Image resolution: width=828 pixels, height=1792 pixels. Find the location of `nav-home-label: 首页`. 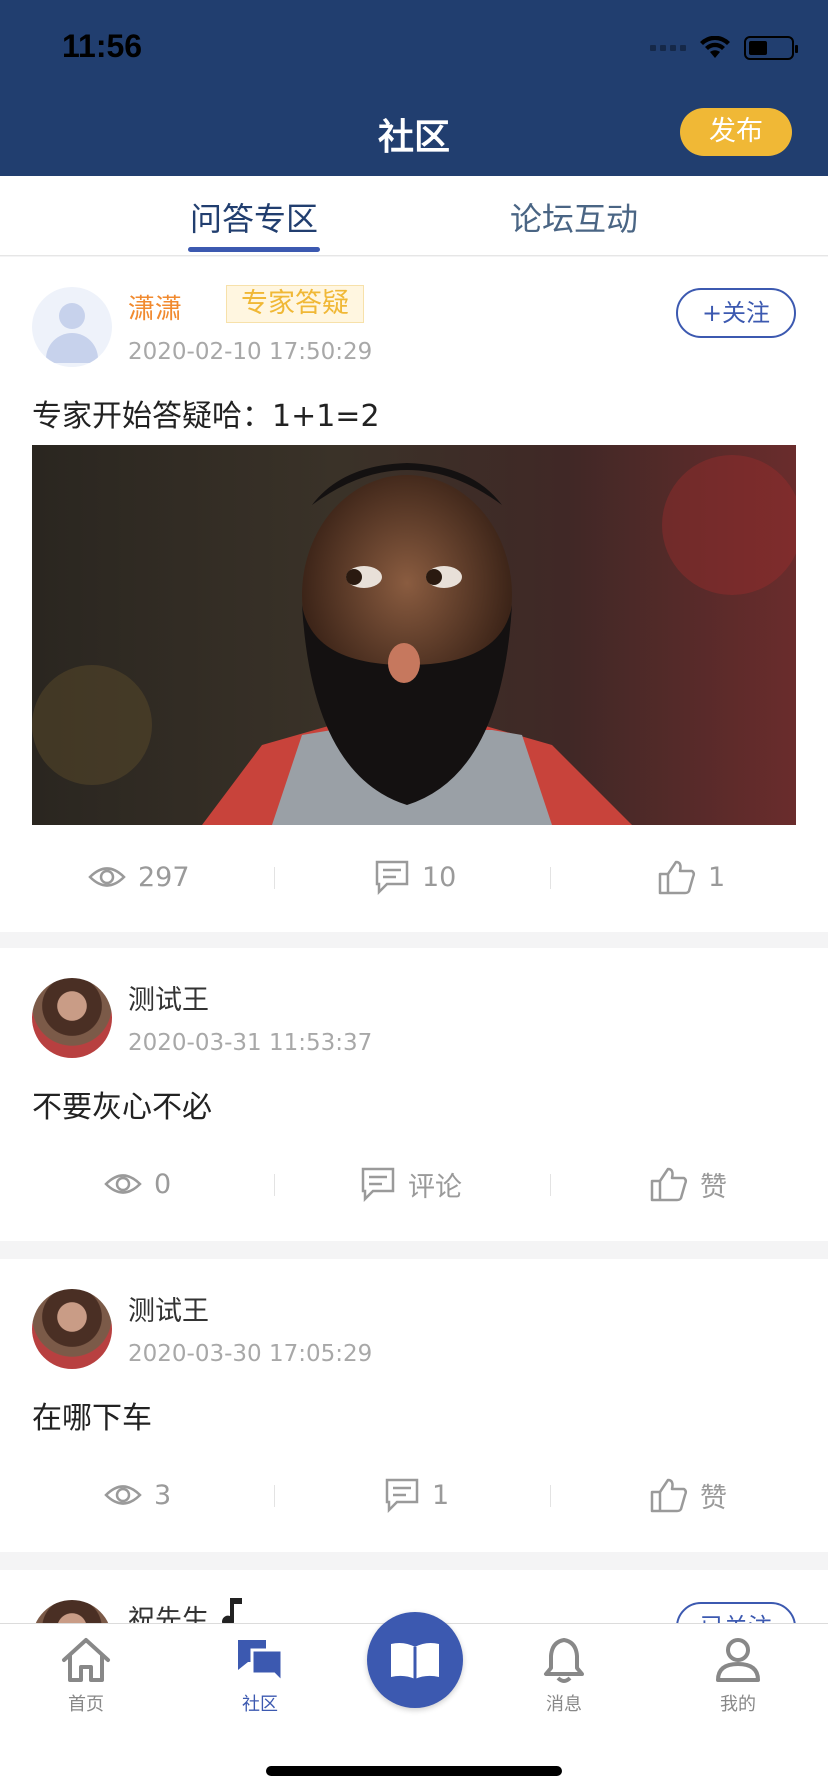

nav-home-label: 首页 is located at coordinates (86, 1704).